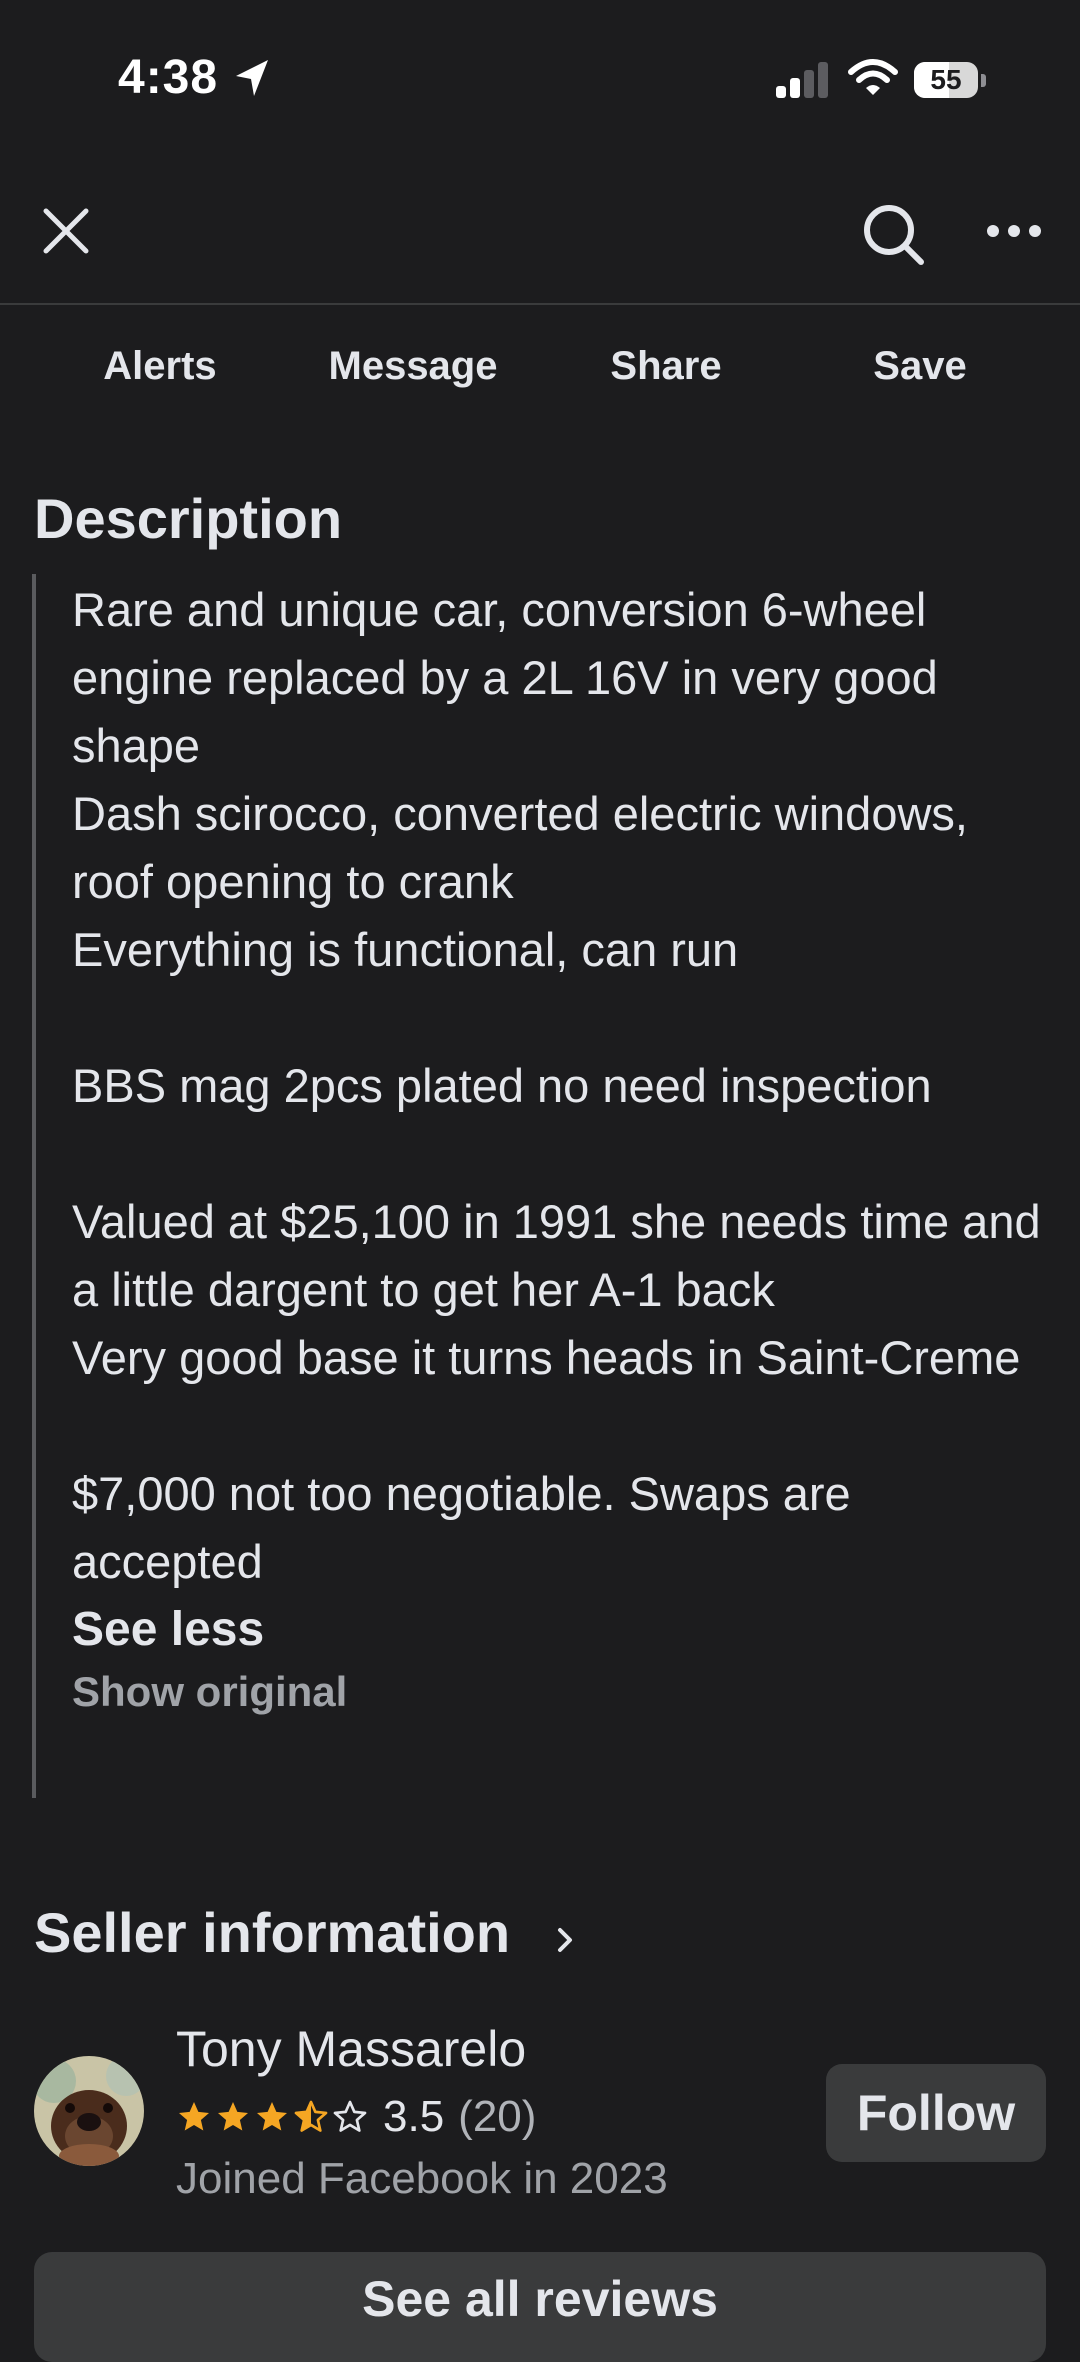 The image size is (1080, 2362). I want to click on message-button: Message, so click(413, 361).